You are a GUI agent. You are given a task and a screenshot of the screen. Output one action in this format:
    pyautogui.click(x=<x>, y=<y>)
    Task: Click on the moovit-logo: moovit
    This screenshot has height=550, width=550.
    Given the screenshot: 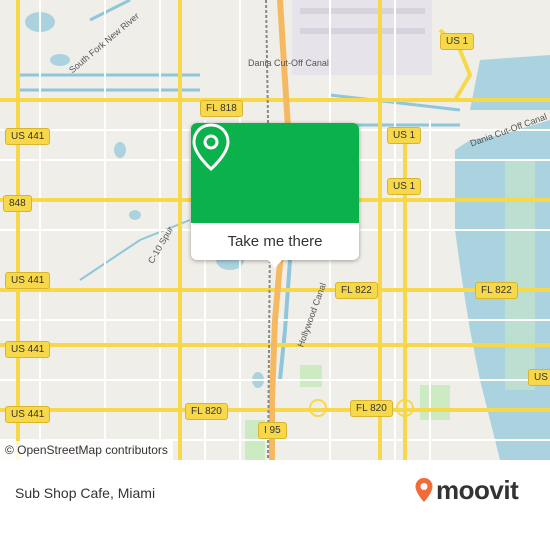 What is the action you would take?
    pyautogui.click(x=466, y=490)
    